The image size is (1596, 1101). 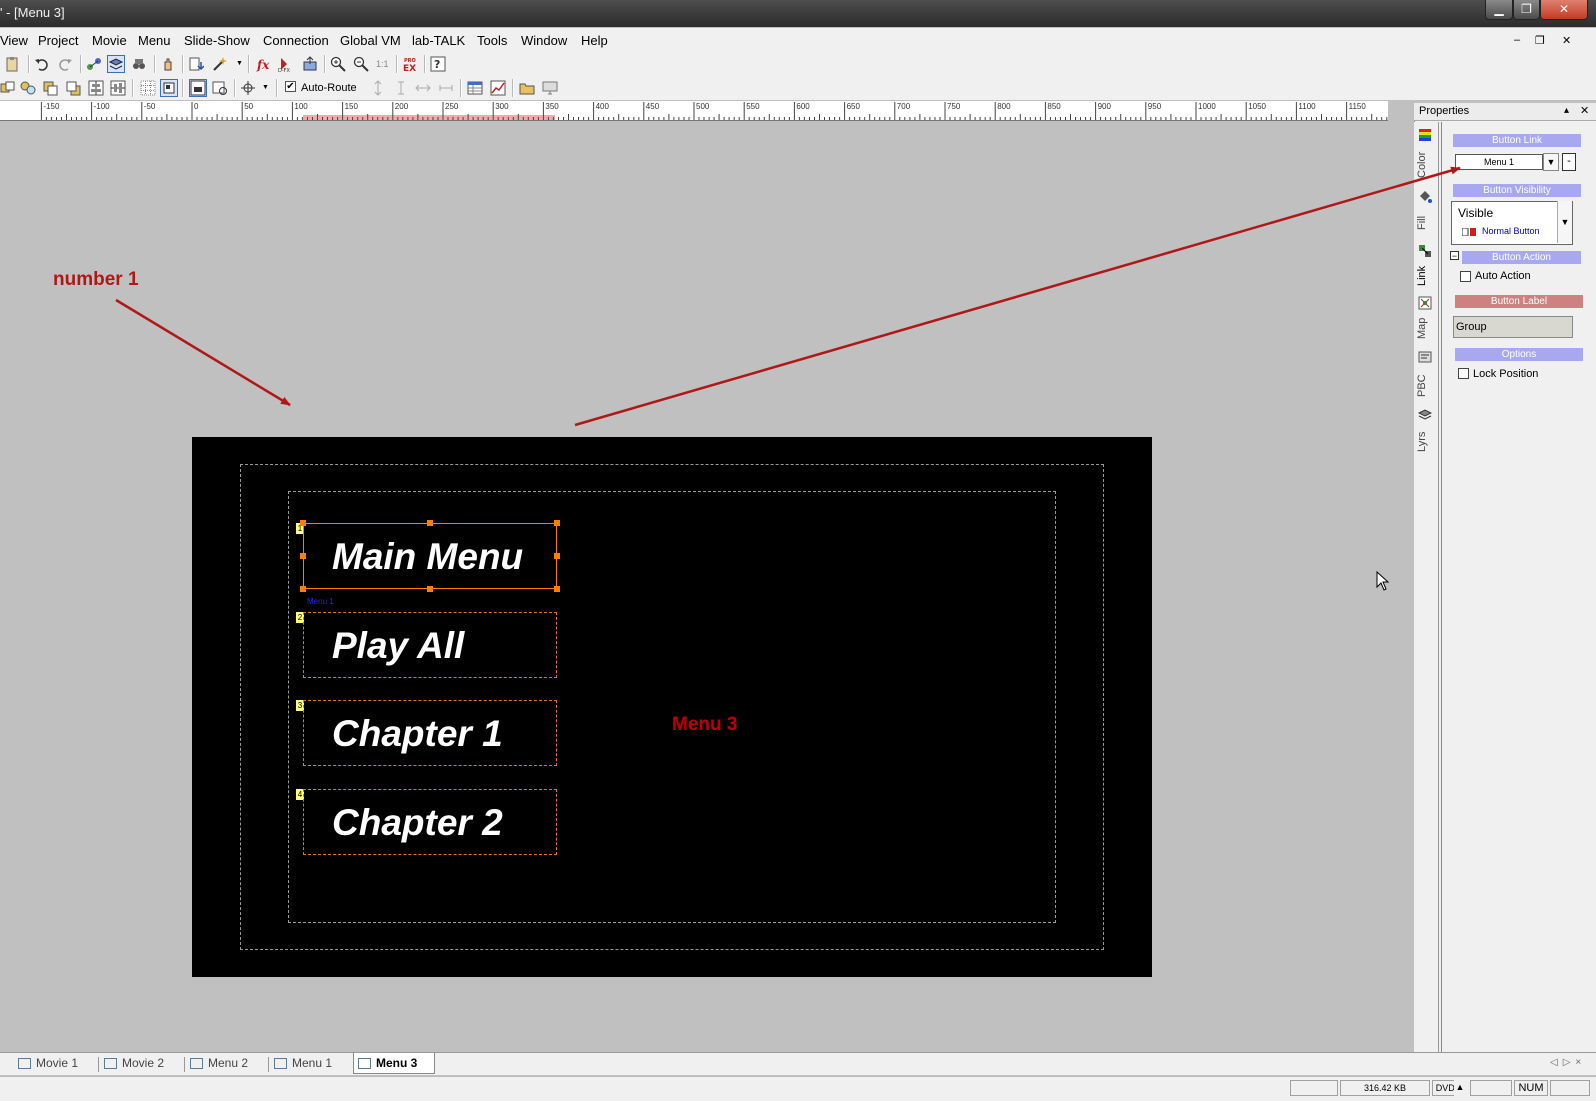 What do you see at coordinates (438, 64) in the screenshot?
I see `help-icon: ?` at bounding box center [438, 64].